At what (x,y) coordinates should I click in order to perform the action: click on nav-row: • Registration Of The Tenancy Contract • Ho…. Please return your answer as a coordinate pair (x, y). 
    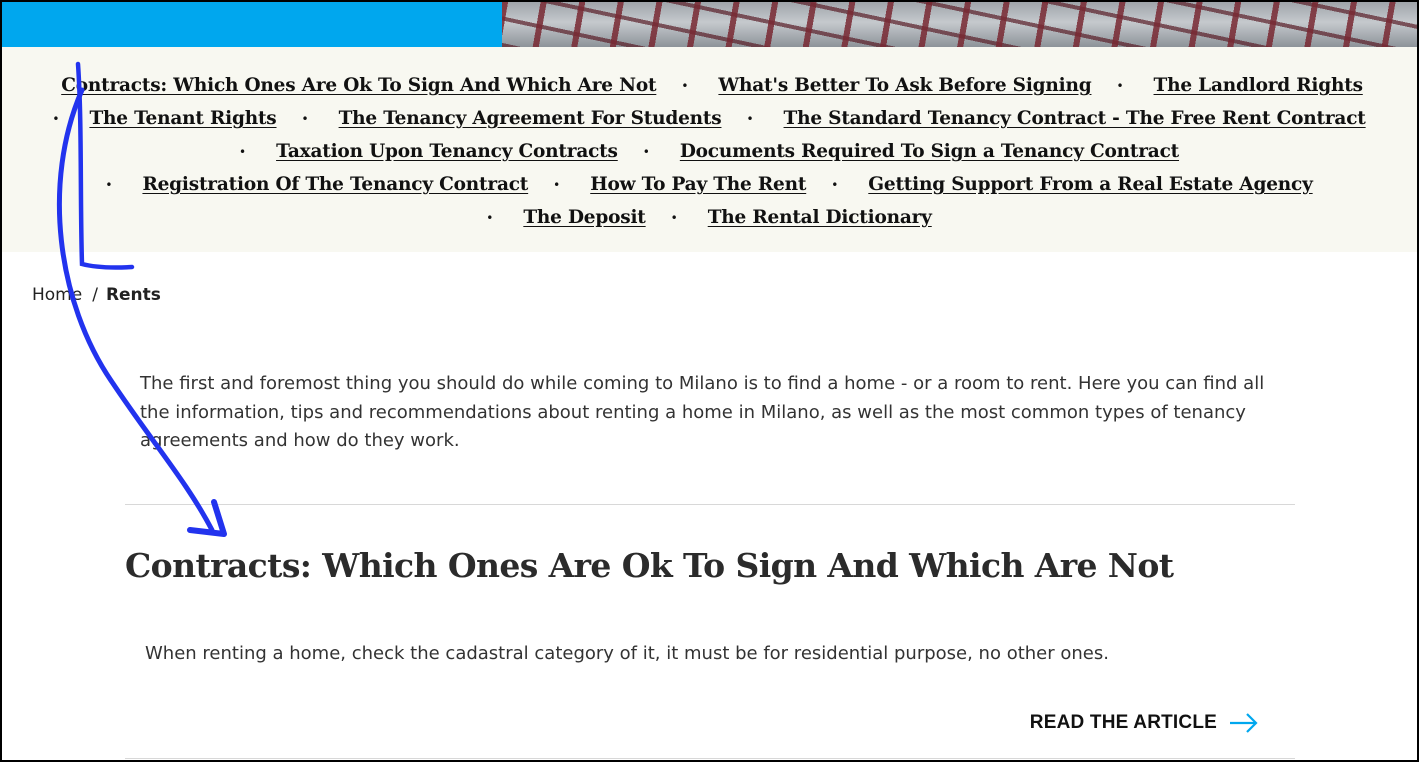
    Looking at the image, I should click on (709, 184).